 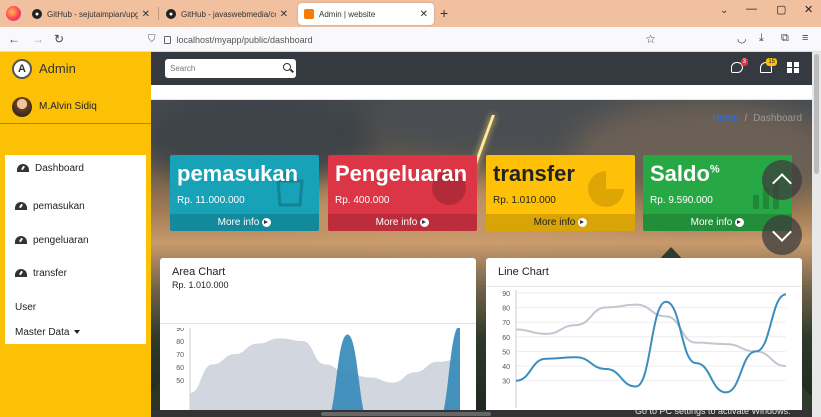 I want to click on stat-value: Rp. 1.010.000, so click(x=524, y=200).